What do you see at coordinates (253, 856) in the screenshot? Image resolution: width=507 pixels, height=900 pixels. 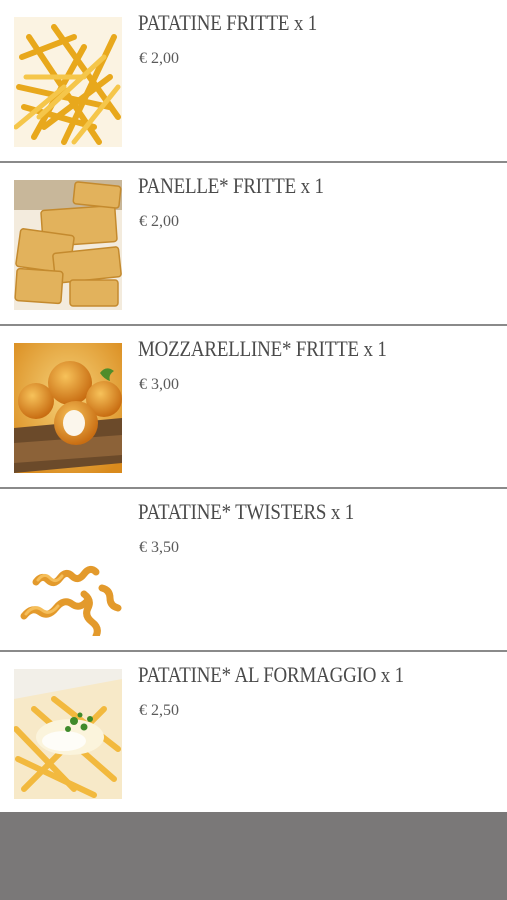 I see `bottom-bar` at bounding box center [253, 856].